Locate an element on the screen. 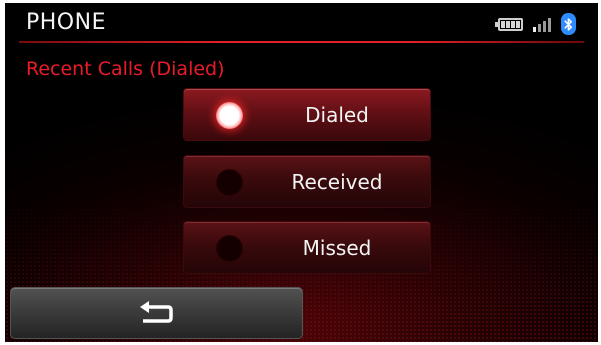 This screenshot has width=601, height=345. header-divider is located at coordinates (301, 42).